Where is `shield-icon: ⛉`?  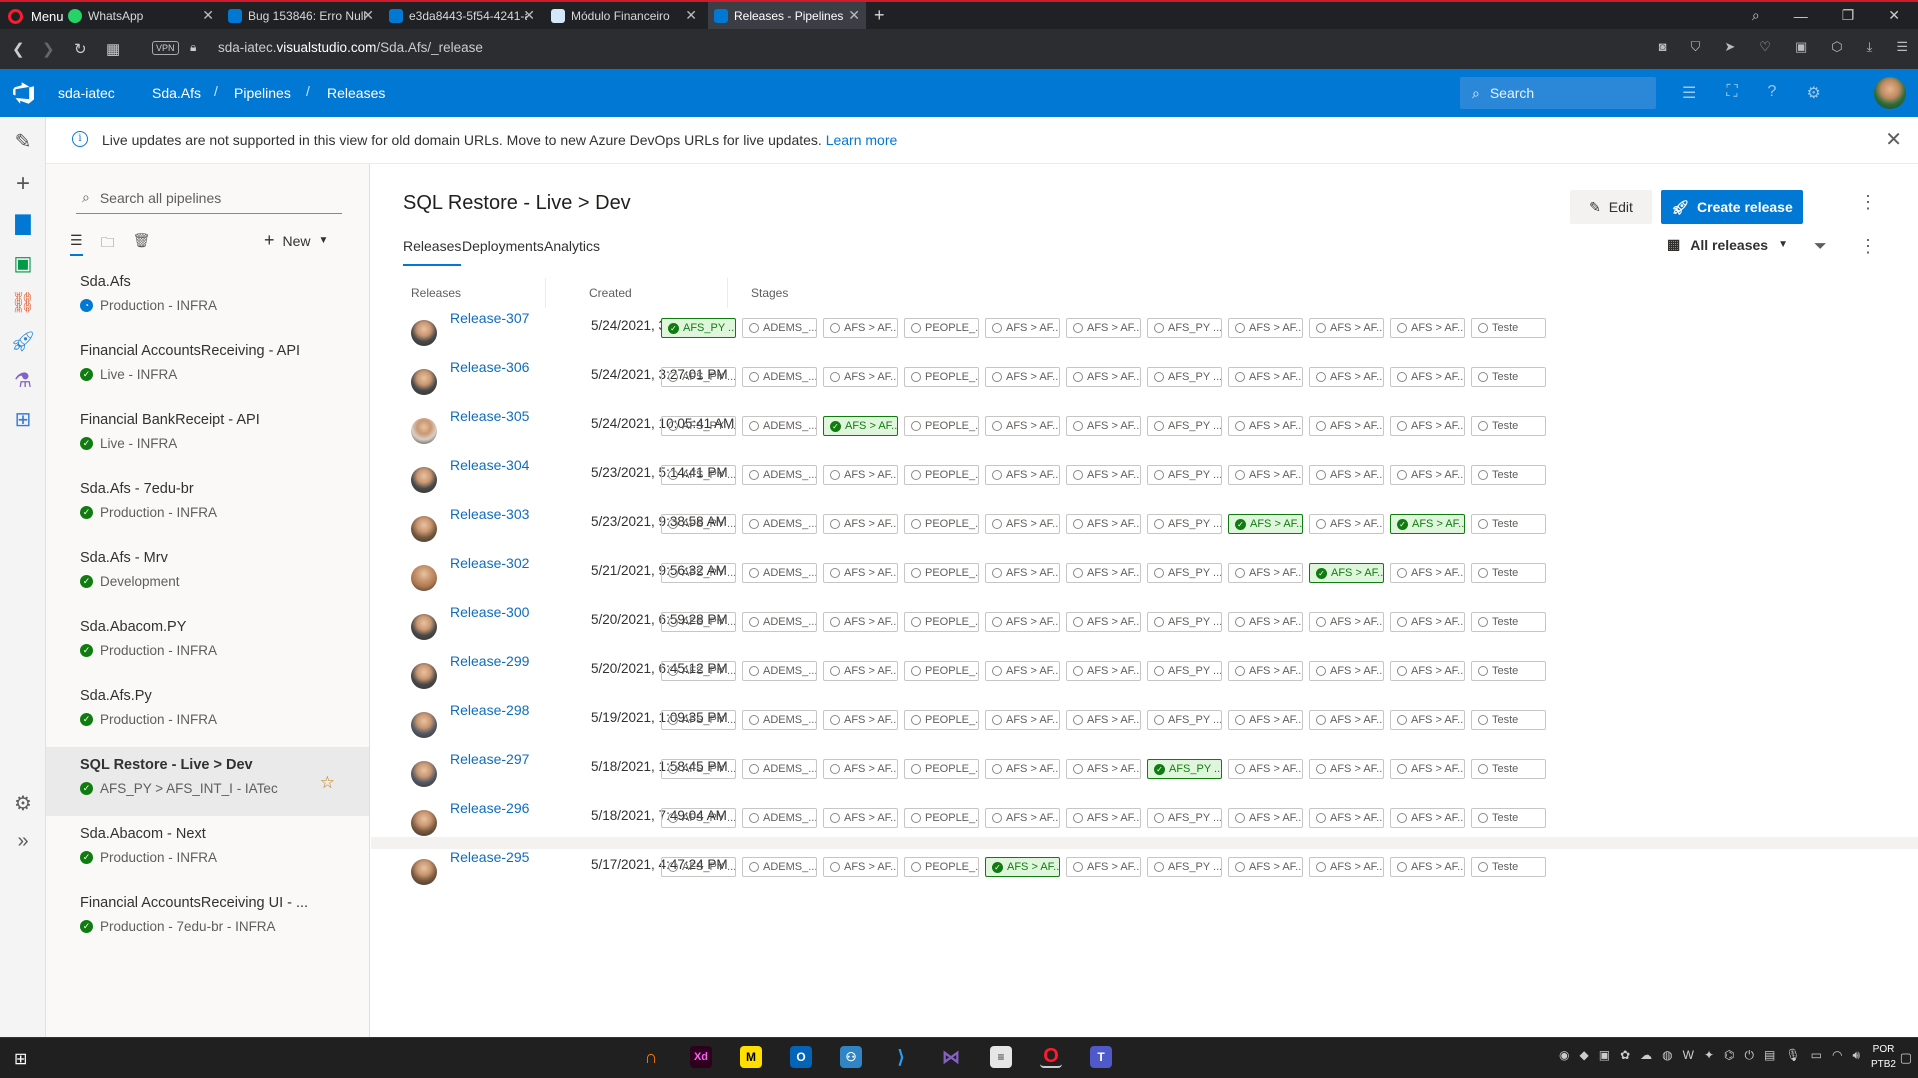
shield-icon: ⛉ is located at coordinates (1696, 47).